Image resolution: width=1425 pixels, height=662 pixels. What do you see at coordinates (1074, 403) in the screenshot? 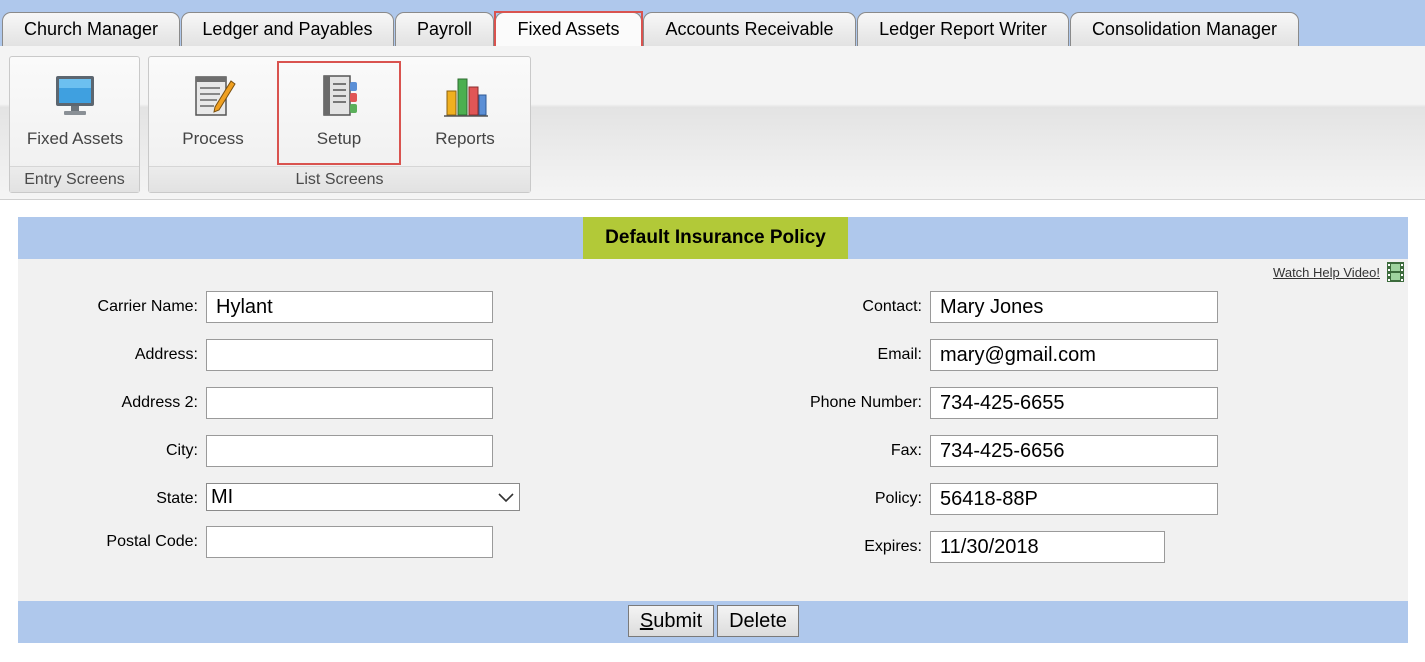
I see `phone-number-field: 734-425-6655` at bounding box center [1074, 403].